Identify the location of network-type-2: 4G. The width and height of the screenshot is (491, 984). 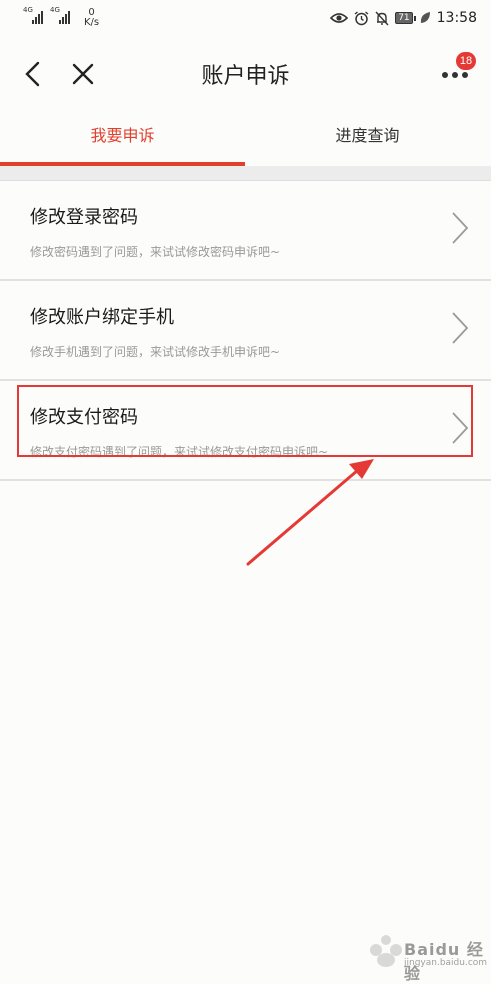
(55, 10).